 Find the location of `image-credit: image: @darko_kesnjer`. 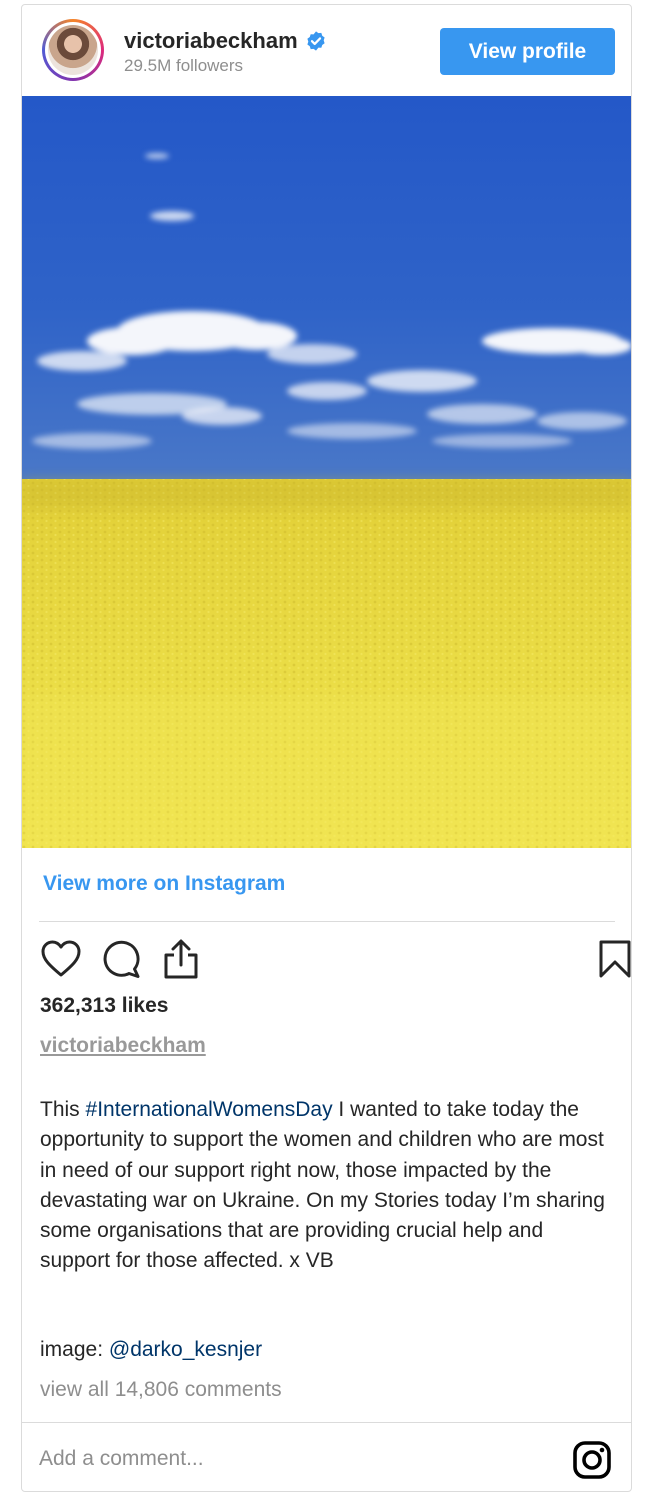

image-credit: image: @darko_kesnjer is located at coordinates (151, 1350).